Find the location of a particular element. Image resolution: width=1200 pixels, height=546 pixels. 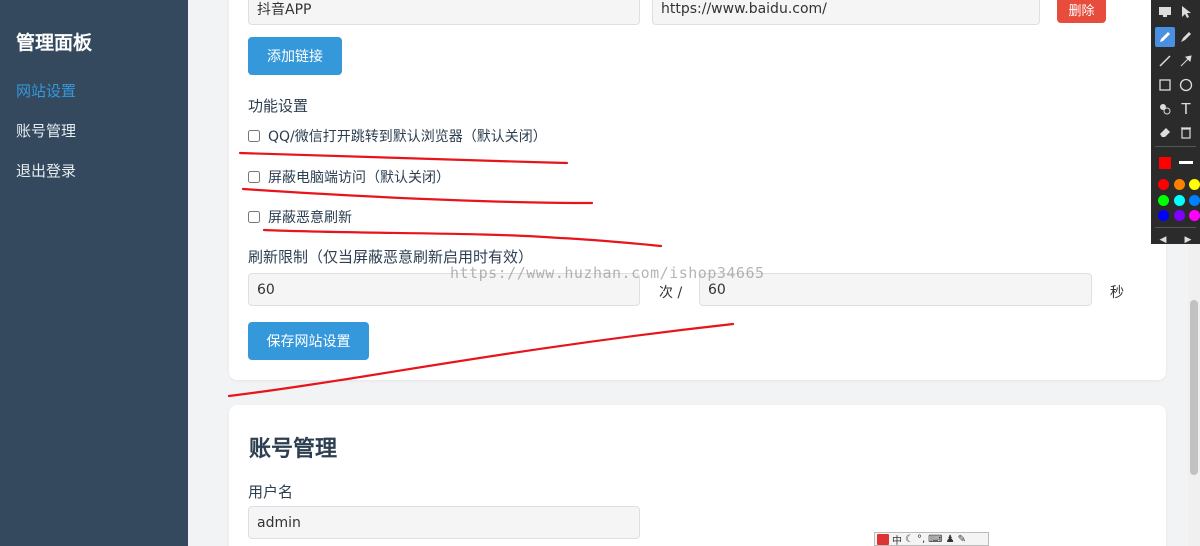

swatch-purple is located at coordinates (1179, 215).